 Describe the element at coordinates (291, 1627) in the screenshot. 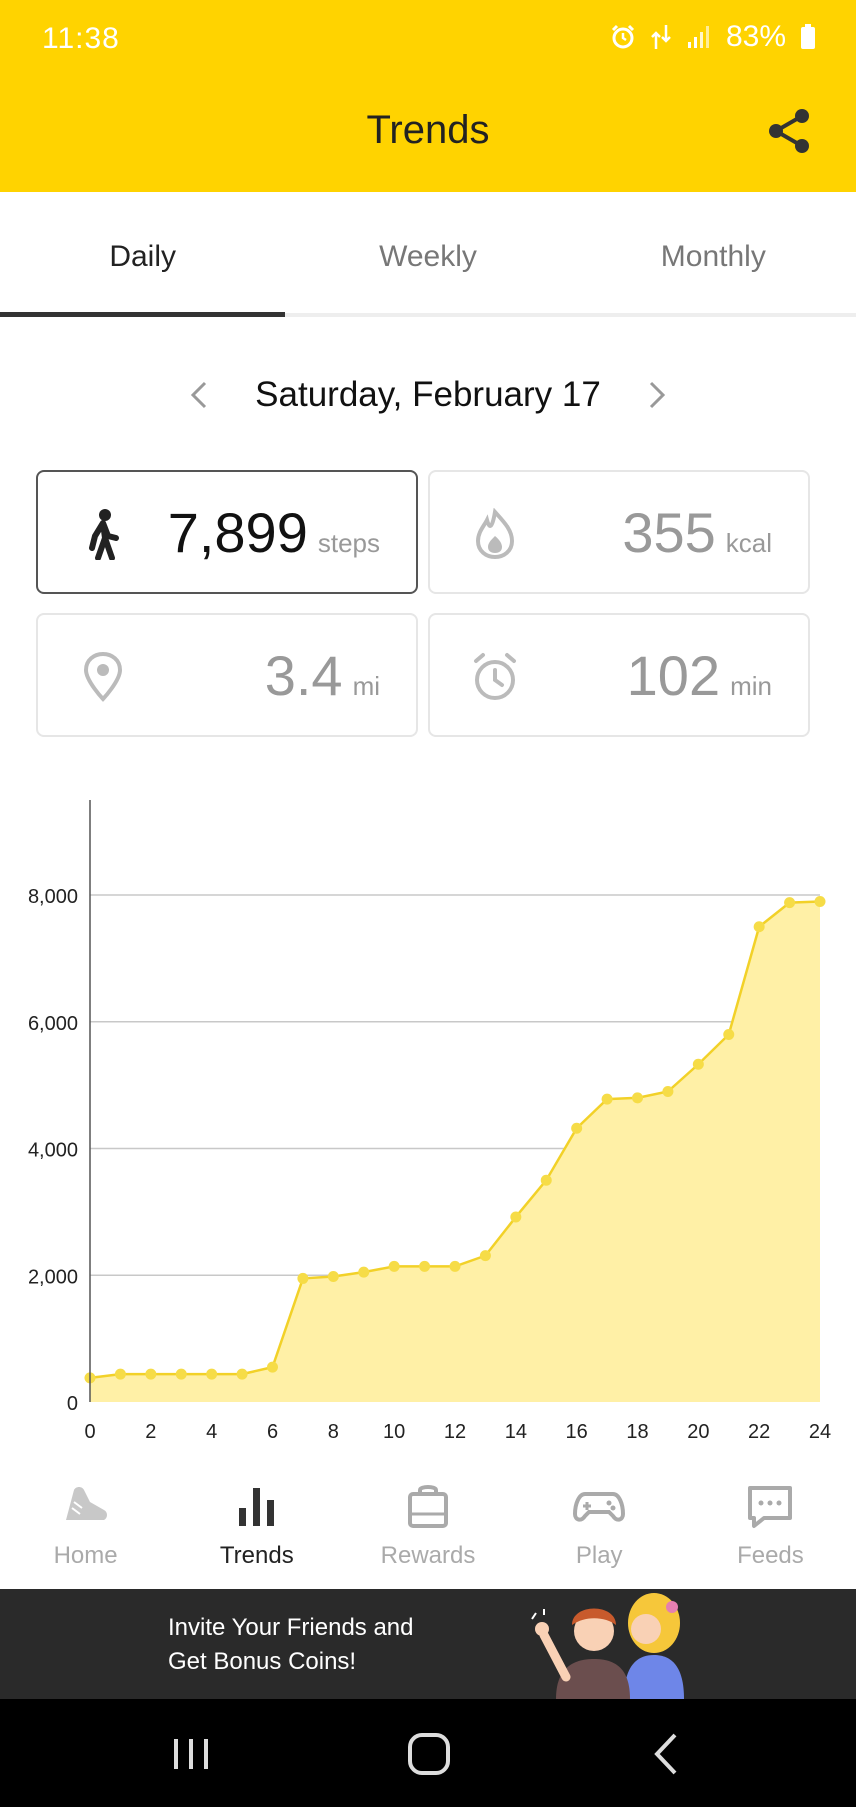

I see `invite-banner-line1: Invite Your Friends and` at that location.